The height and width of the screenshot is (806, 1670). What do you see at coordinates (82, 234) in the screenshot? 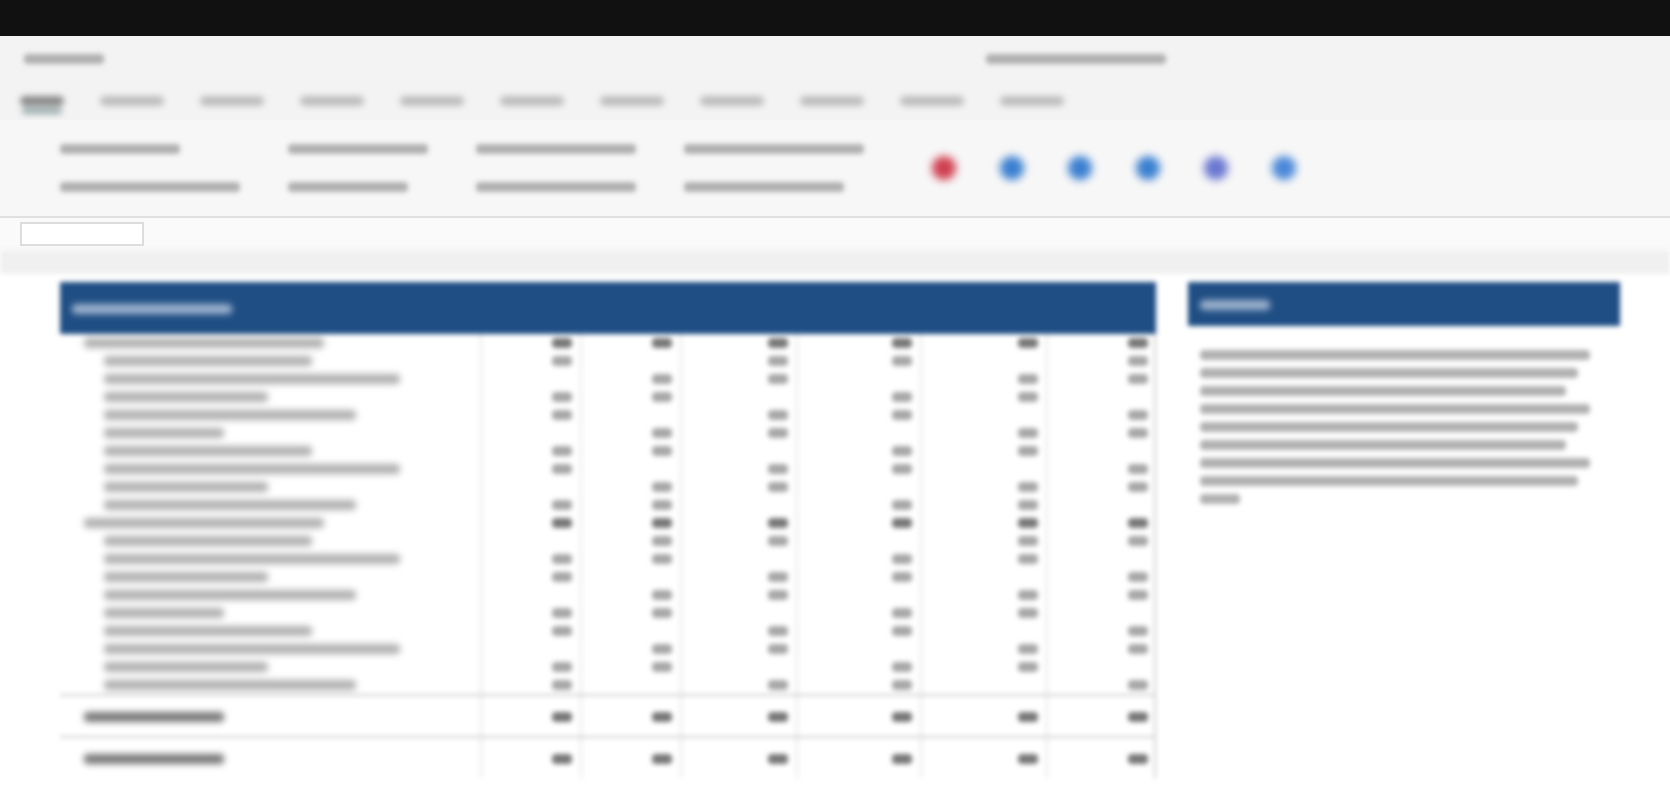
I see `formula-field` at bounding box center [82, 234].